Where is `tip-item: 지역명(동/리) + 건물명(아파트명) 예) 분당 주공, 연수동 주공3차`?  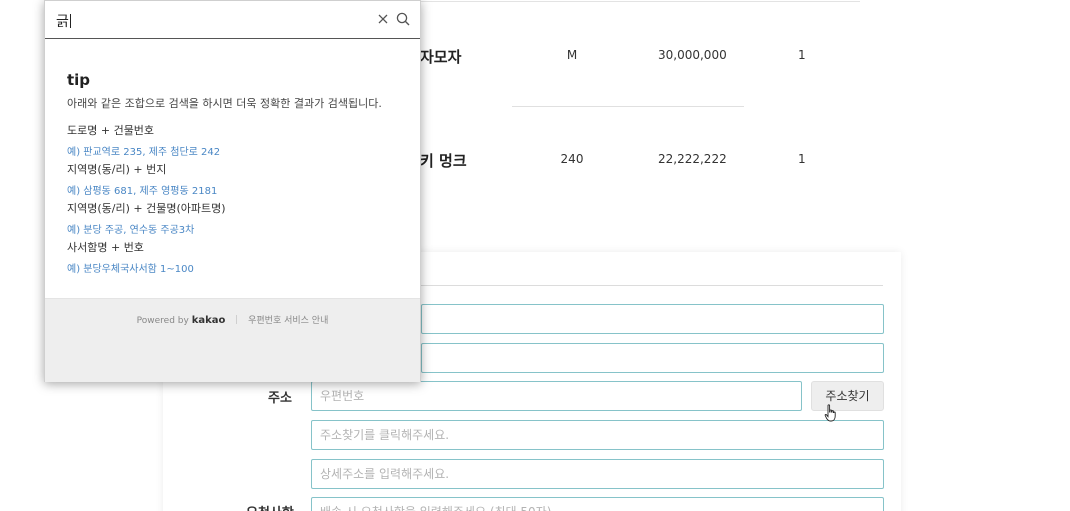 tip-item: 지역명(동/리) + 건물명(아파트명) 예) 분당 주공, 연수동 주공3차 is located at coordinates (146, 218).